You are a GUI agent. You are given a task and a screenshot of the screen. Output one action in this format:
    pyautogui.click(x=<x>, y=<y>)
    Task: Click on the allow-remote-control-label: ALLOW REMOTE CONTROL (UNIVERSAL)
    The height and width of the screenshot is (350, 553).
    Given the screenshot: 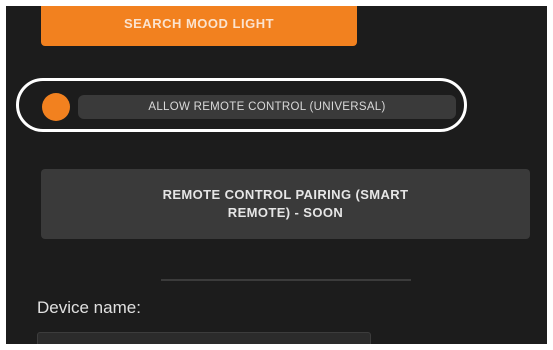 What is the action you would take?
    pyautogui.click(x=267, y=107)
    